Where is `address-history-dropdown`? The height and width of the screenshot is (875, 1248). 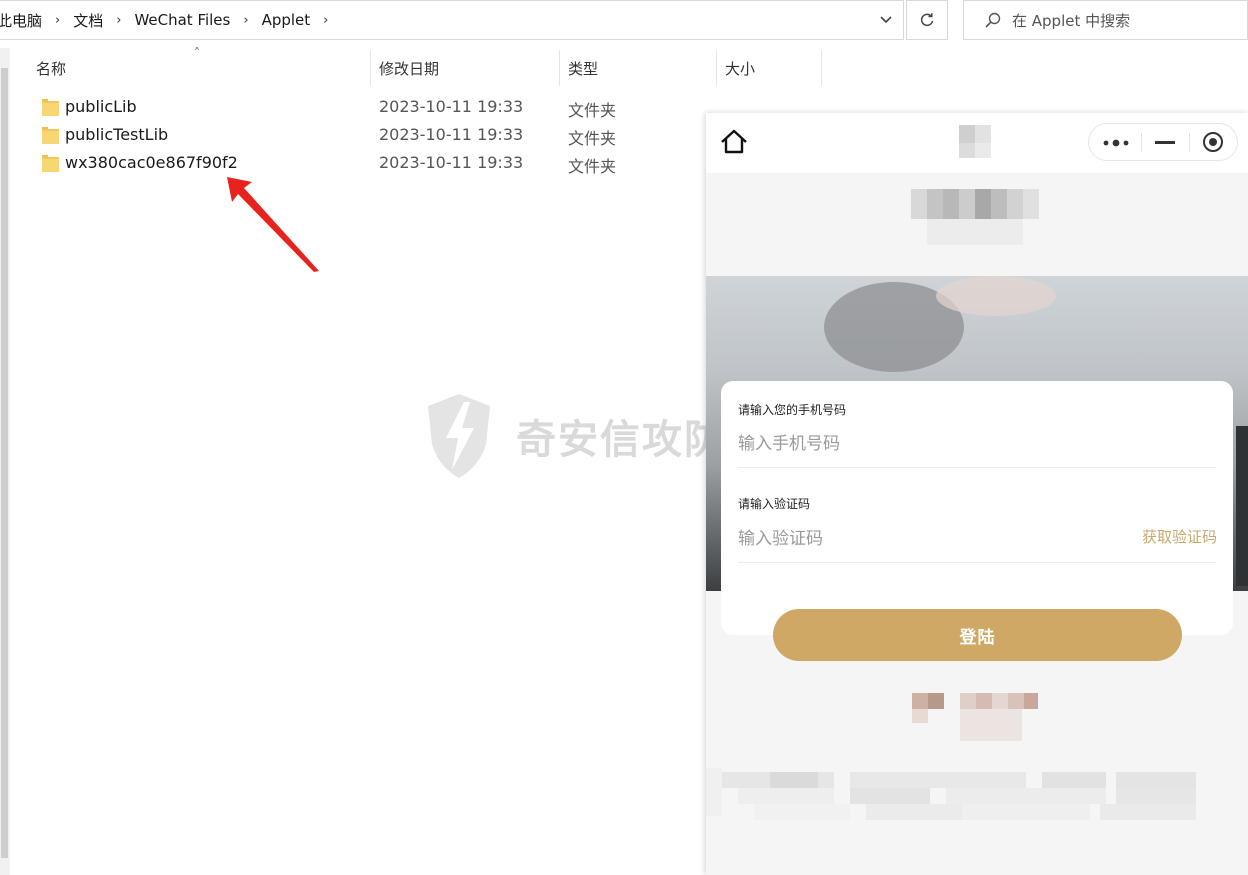 address-history-dropdown is located at coordinates (886, 20).